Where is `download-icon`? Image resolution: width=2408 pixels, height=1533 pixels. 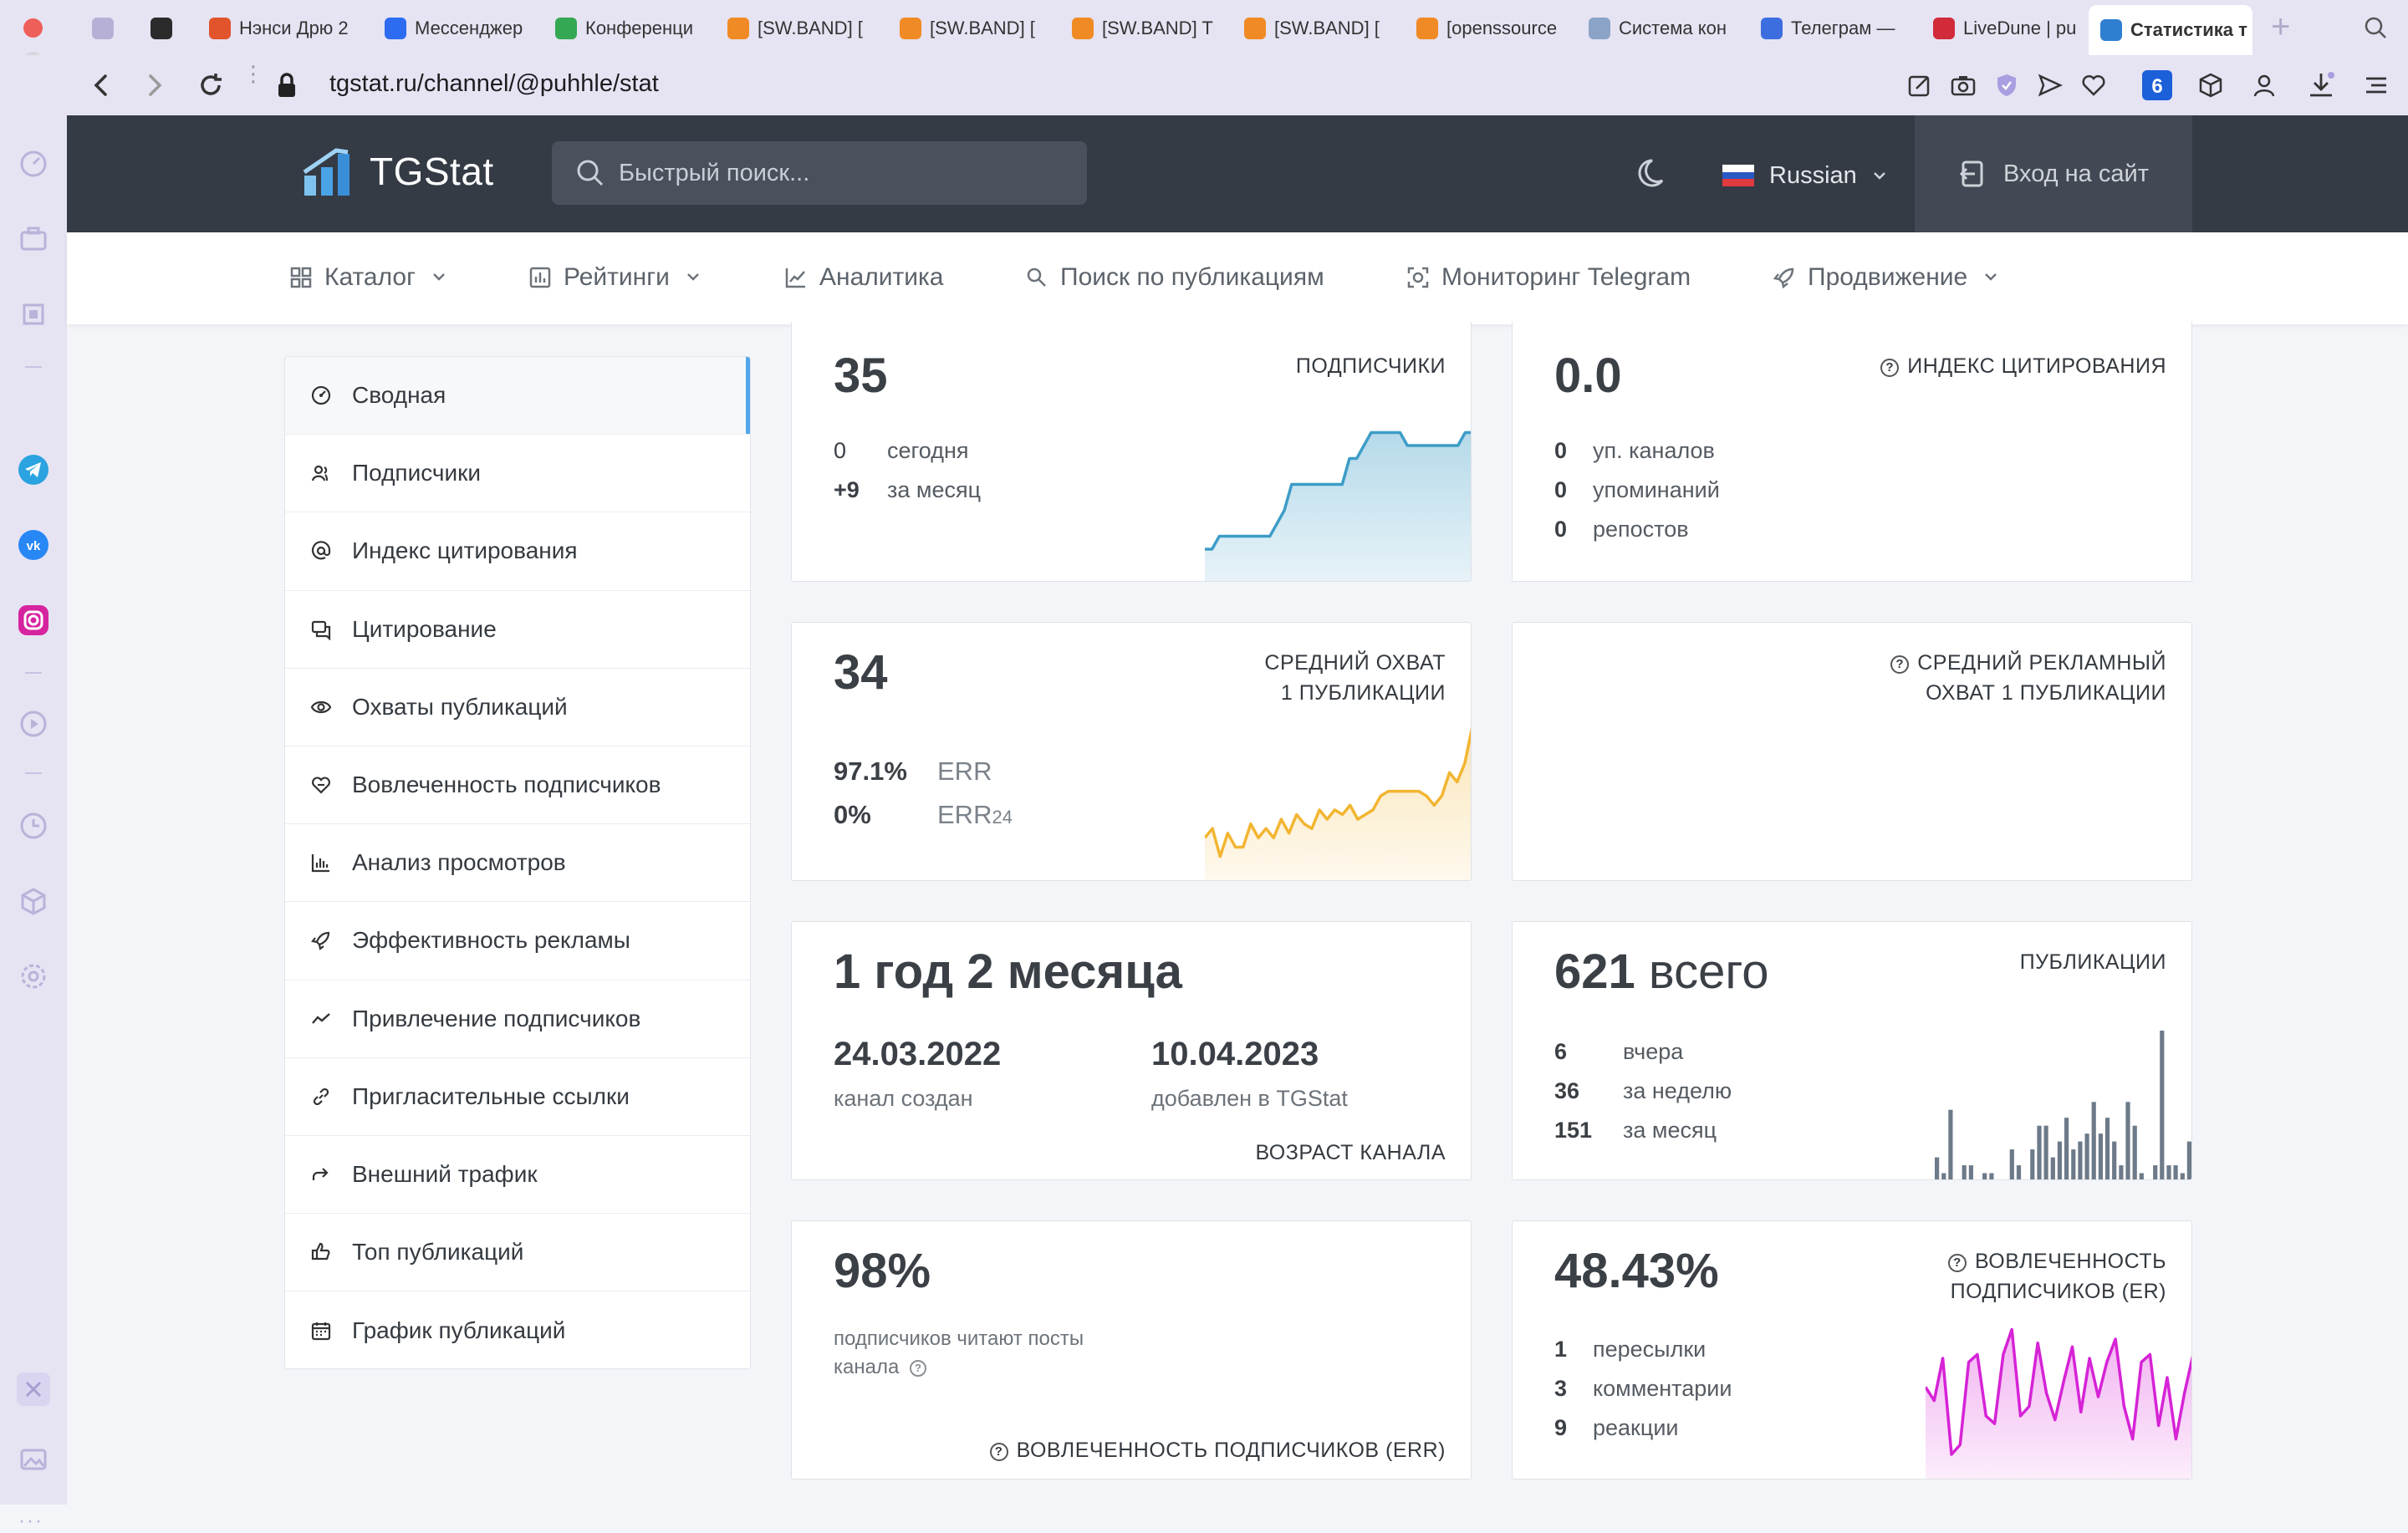 download-icon is located at coordinates (2321, 85).